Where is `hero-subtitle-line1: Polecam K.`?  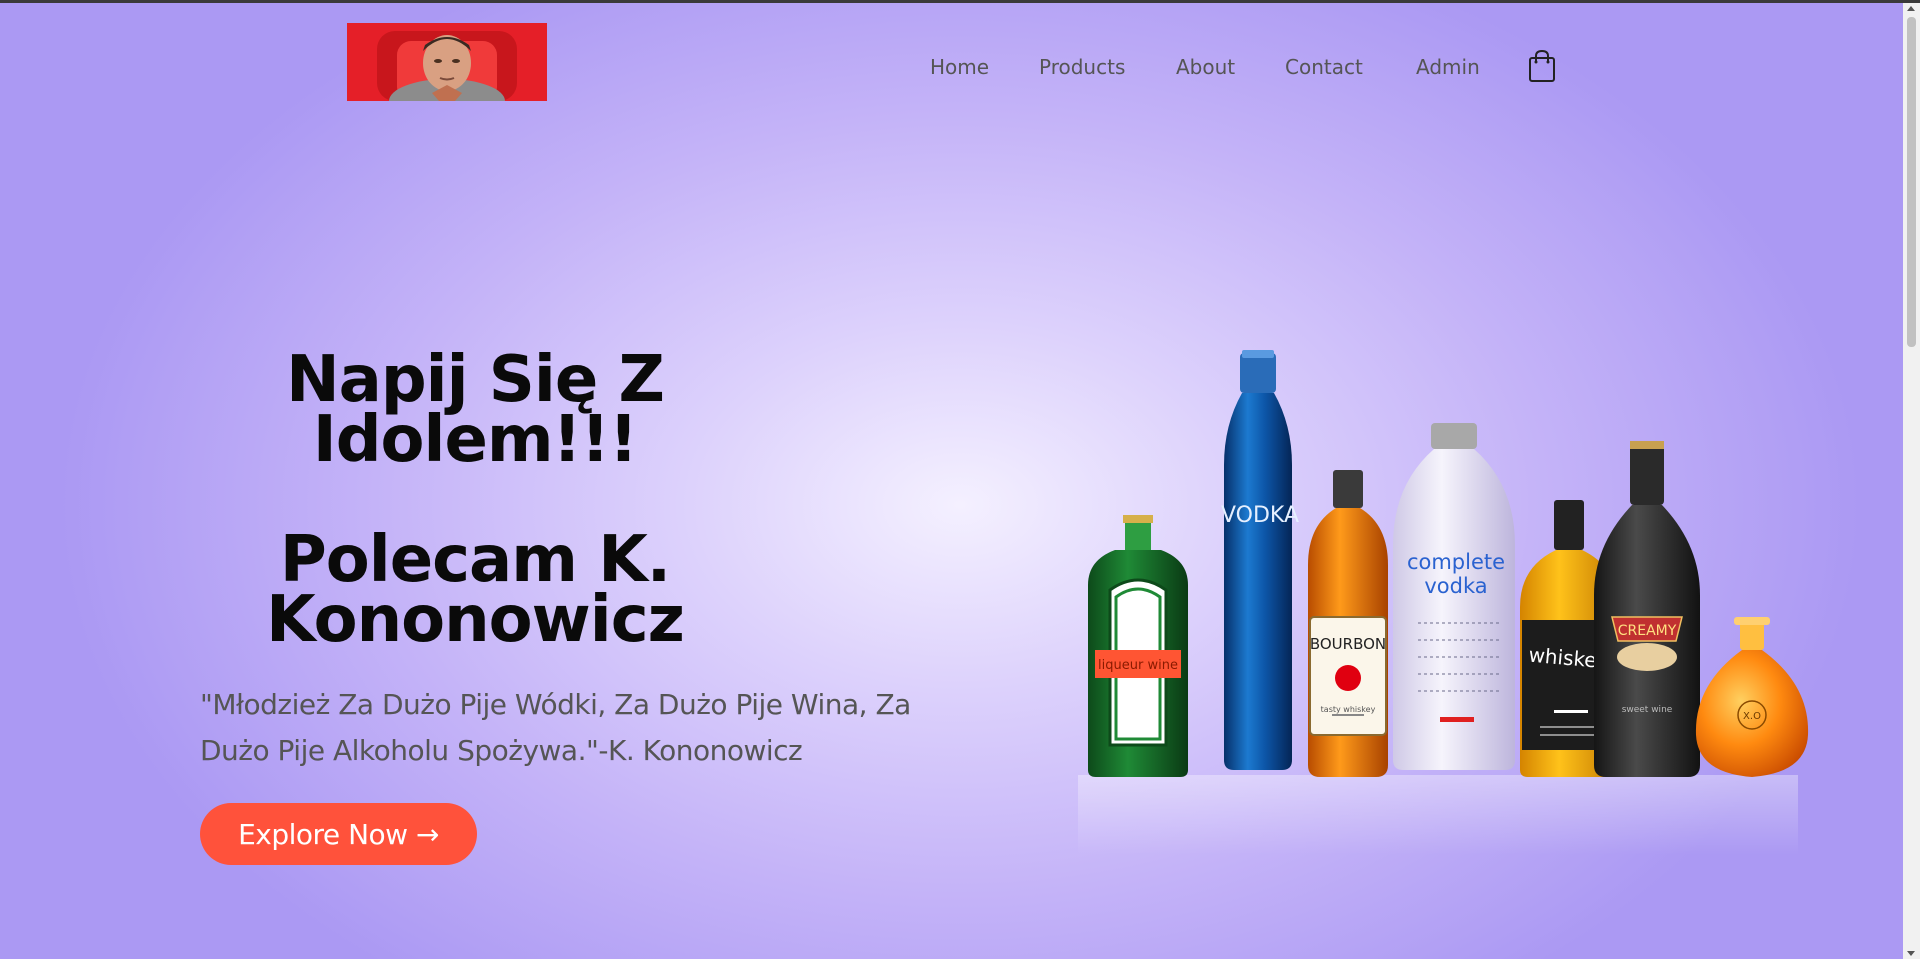 hero-subtitle-line1: Polecam K. is located at coordinates (475, 560).